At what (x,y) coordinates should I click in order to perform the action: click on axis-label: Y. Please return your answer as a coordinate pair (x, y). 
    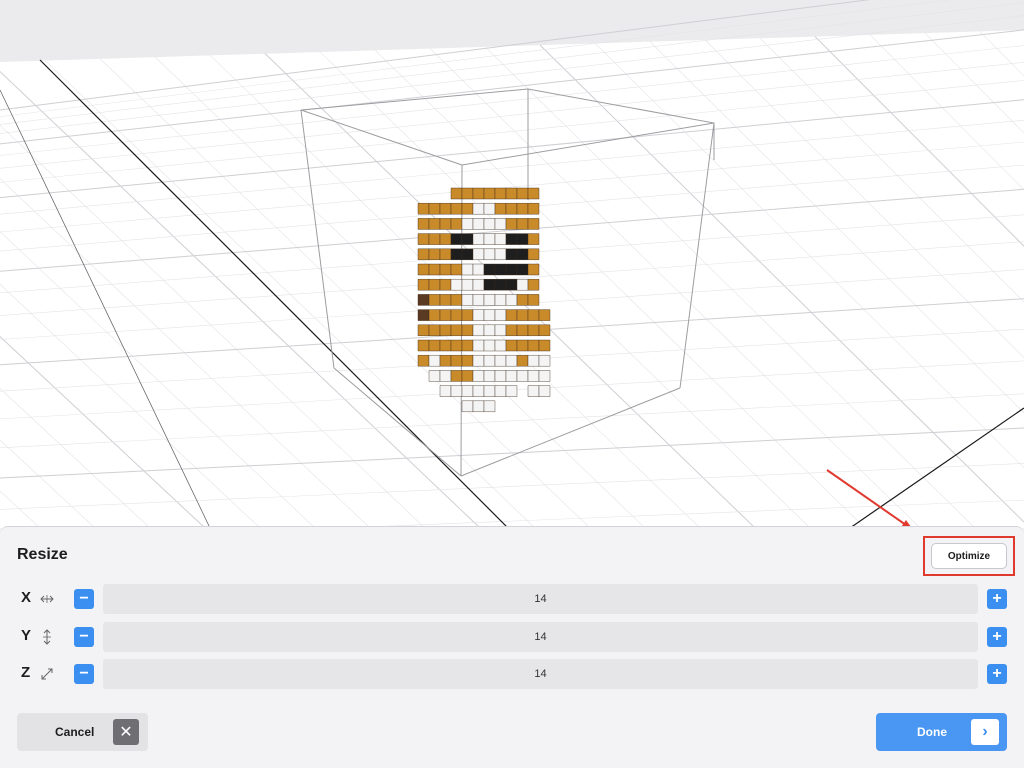
    Looking at the image, I should click on (26, 635).